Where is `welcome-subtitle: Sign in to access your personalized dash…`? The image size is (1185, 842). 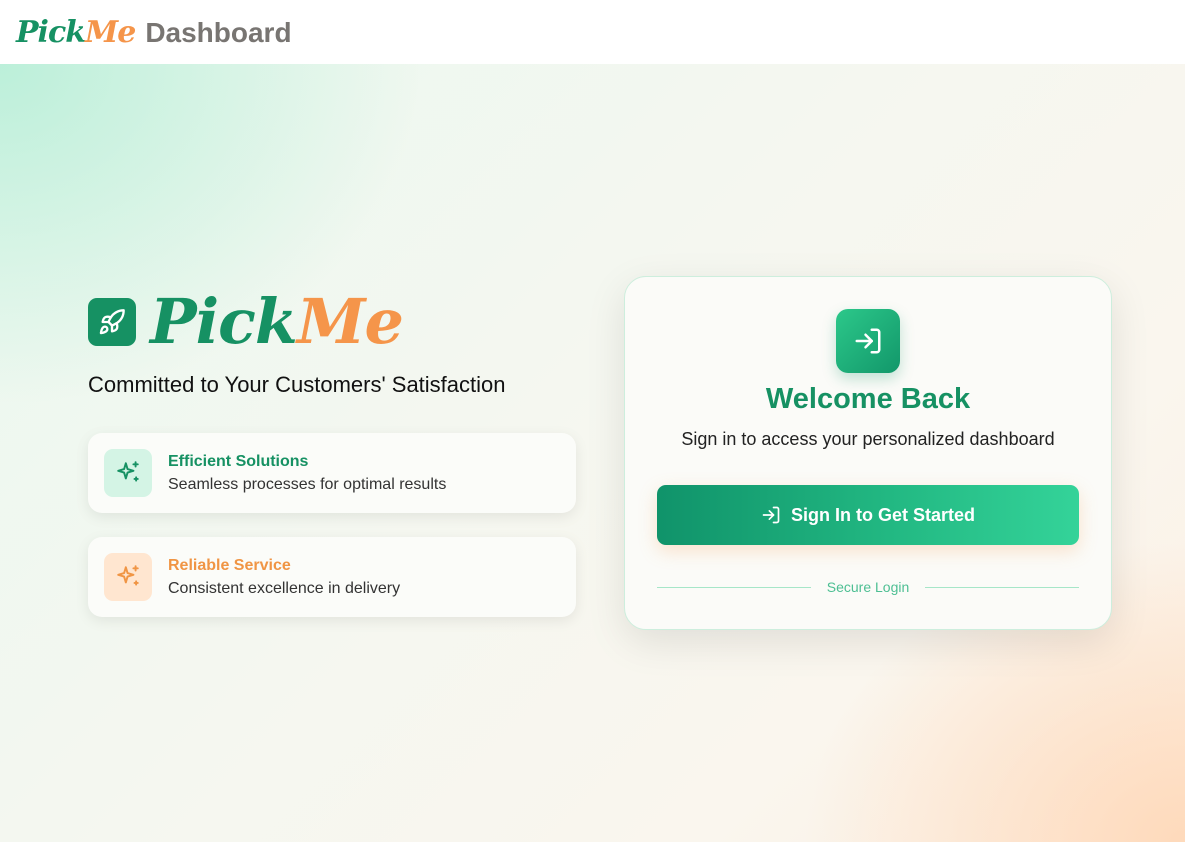
welcome-subtitle: Sign in to access your personalized dash… is located at coordinates (868, 439).